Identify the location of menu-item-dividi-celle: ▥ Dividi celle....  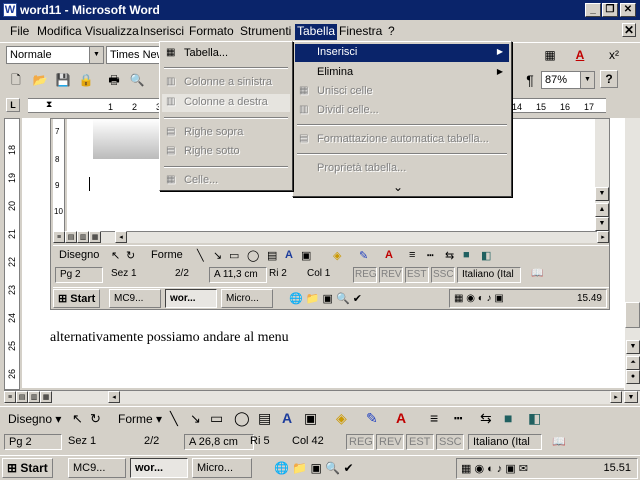
(402, 111).